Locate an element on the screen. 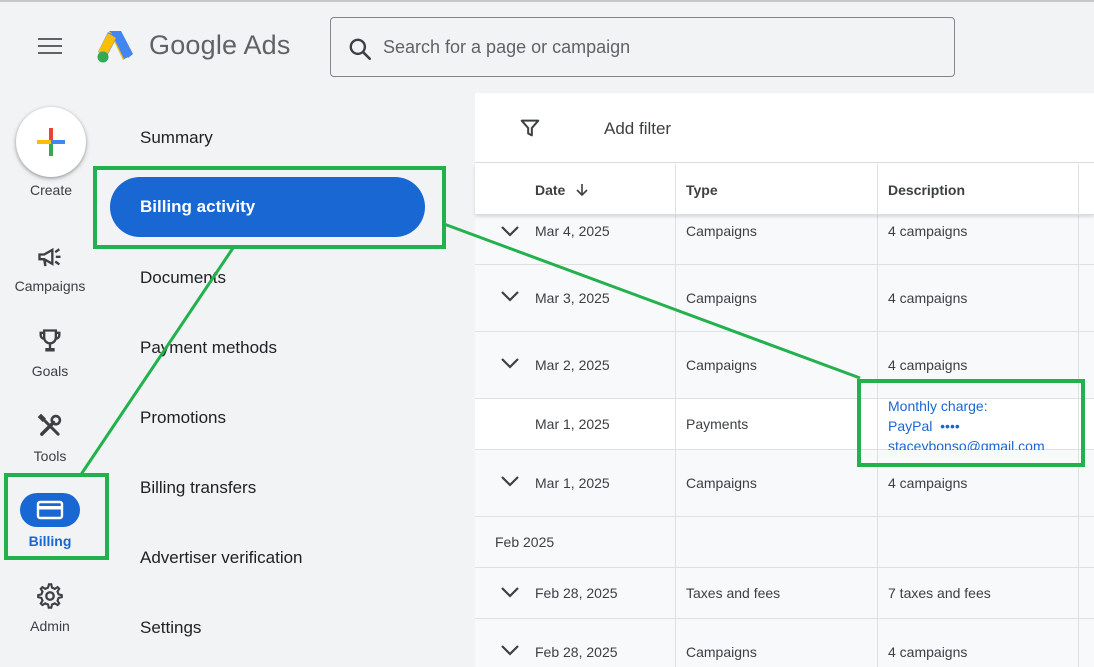 The width and height of the screenshot is (1094, 667). filter-bar: Add filter is located at coordinates (784, 128).